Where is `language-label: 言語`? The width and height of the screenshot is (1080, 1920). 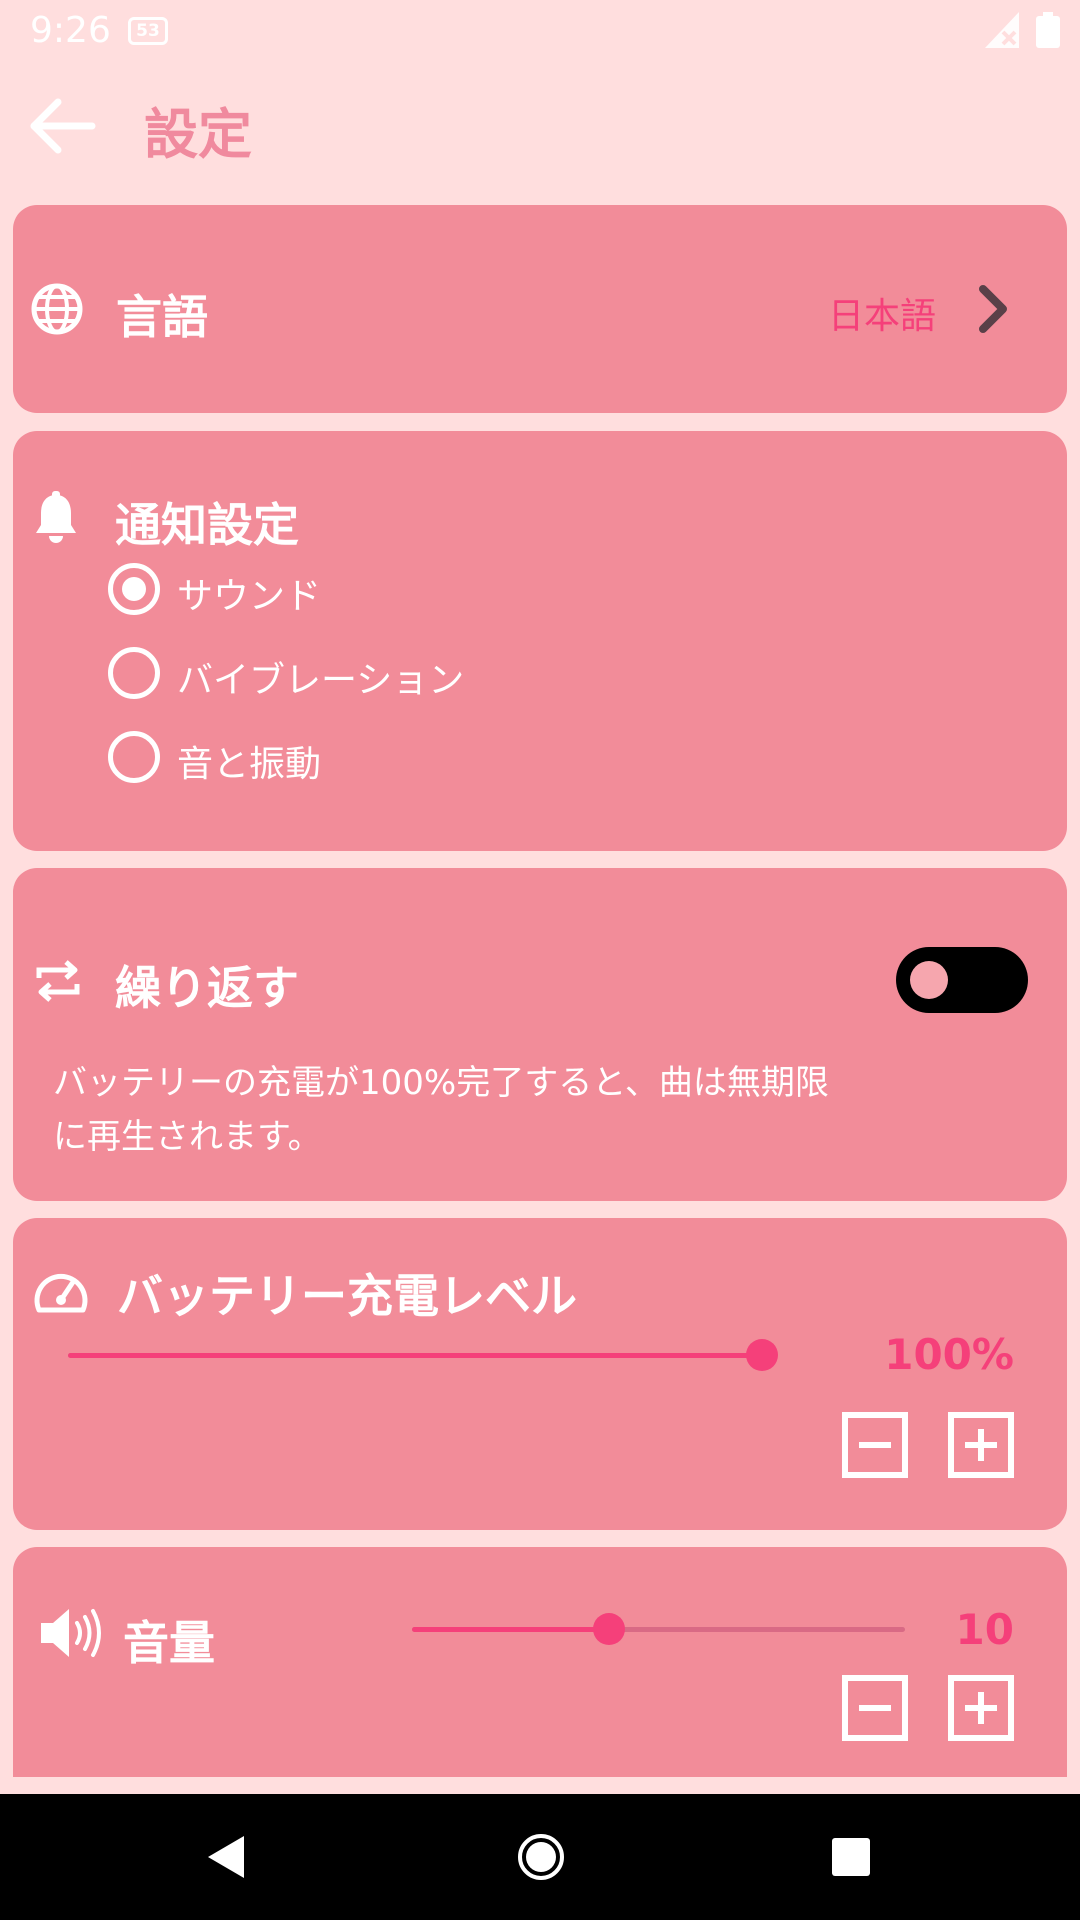 language-label: 言語 is located at coordinates (162, 317).